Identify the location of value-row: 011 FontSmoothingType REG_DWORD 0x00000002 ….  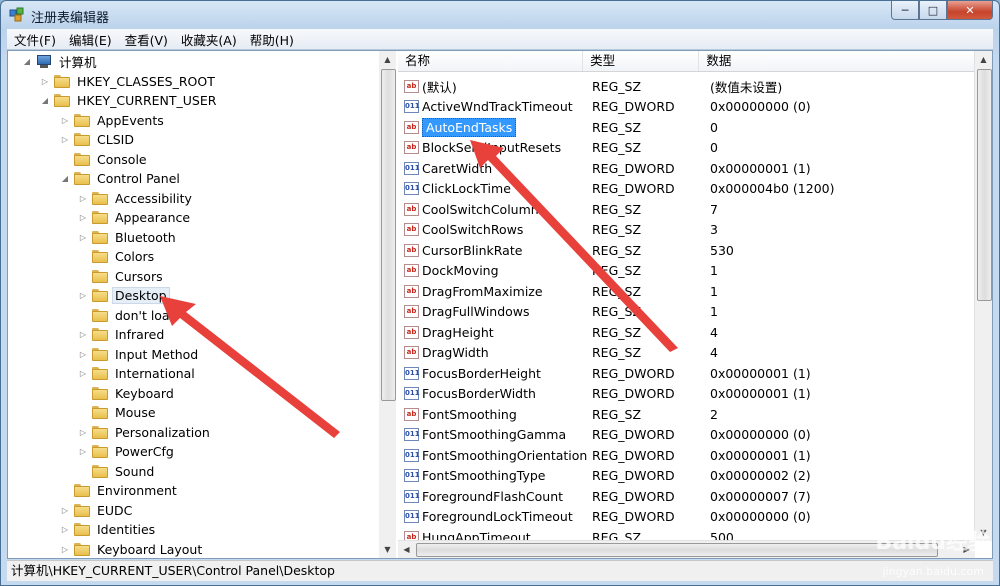
(681, 476).